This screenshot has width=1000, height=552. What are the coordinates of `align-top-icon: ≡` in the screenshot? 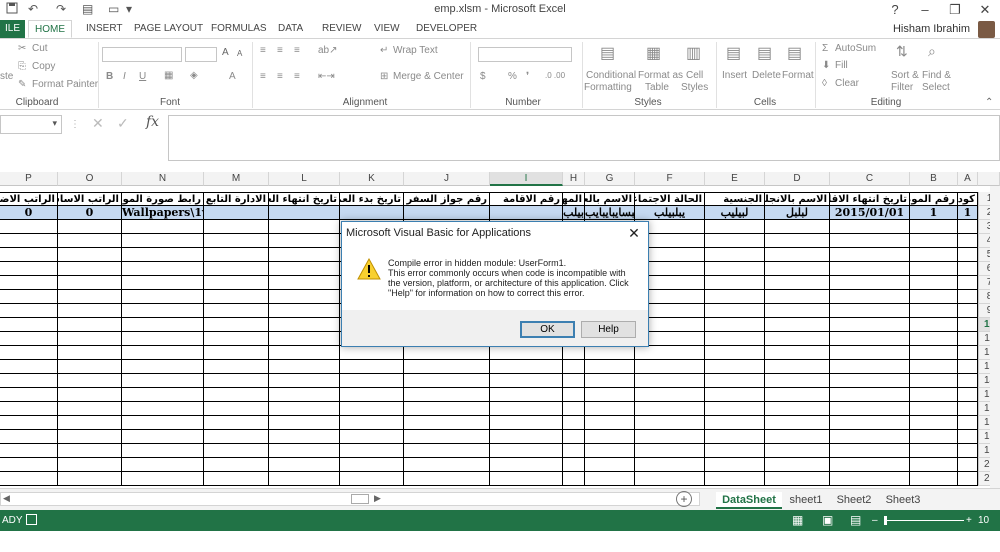 It's located at (263, 50).